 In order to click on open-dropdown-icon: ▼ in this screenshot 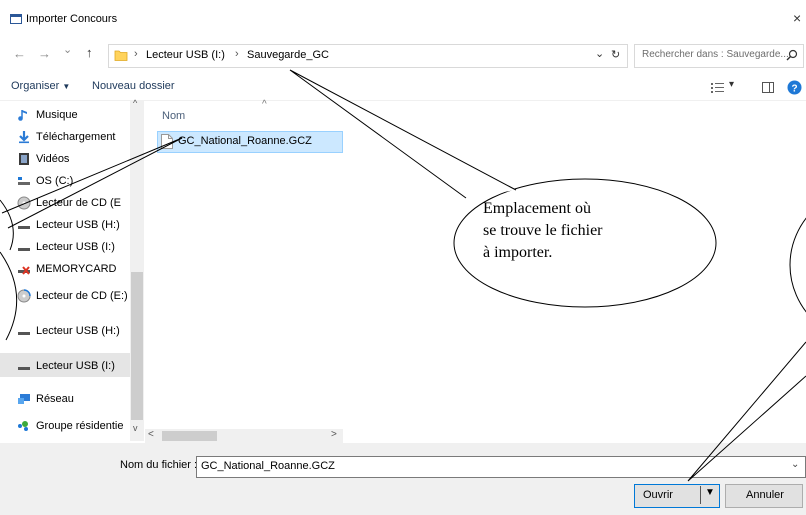, I will do `click(710, 492)`.